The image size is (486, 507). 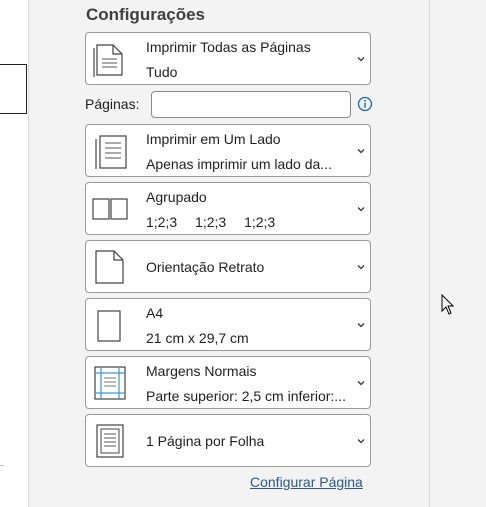 What do you see at coordinates (146, 14) in the screenshot?
I see `settings-title: Configurações` at bounding box center [146, 14].